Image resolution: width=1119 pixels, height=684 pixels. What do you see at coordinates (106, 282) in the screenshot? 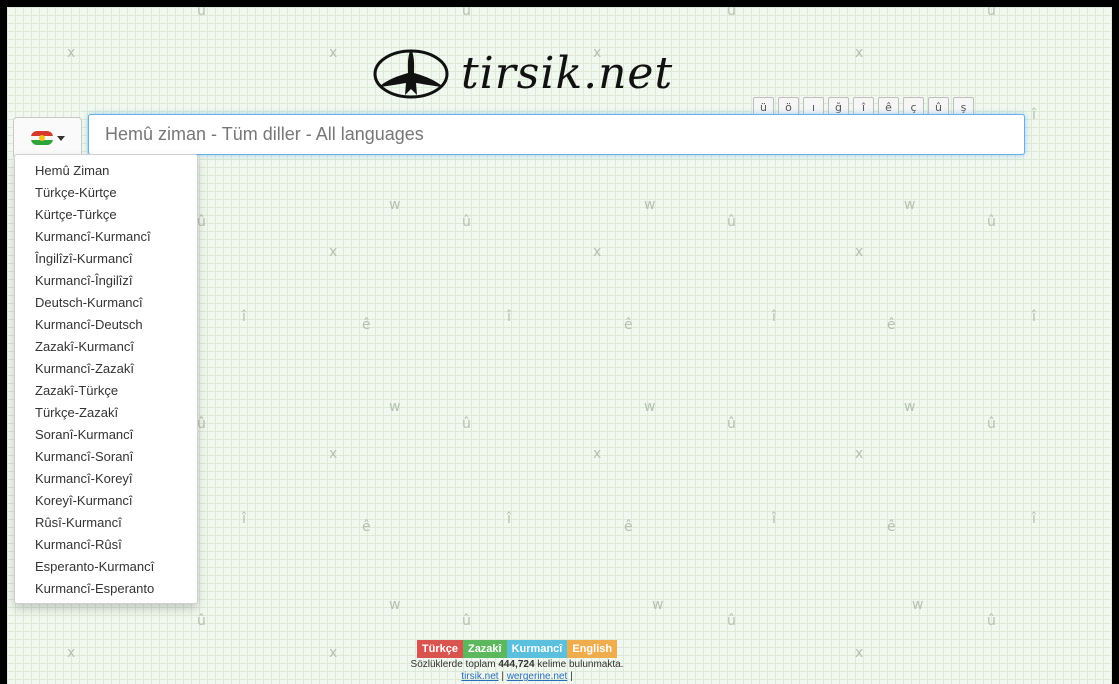
I see `language-option-kurmanci-ingilizi: Kurmancî-Îngilîzî` at bounding box center [106, 282].